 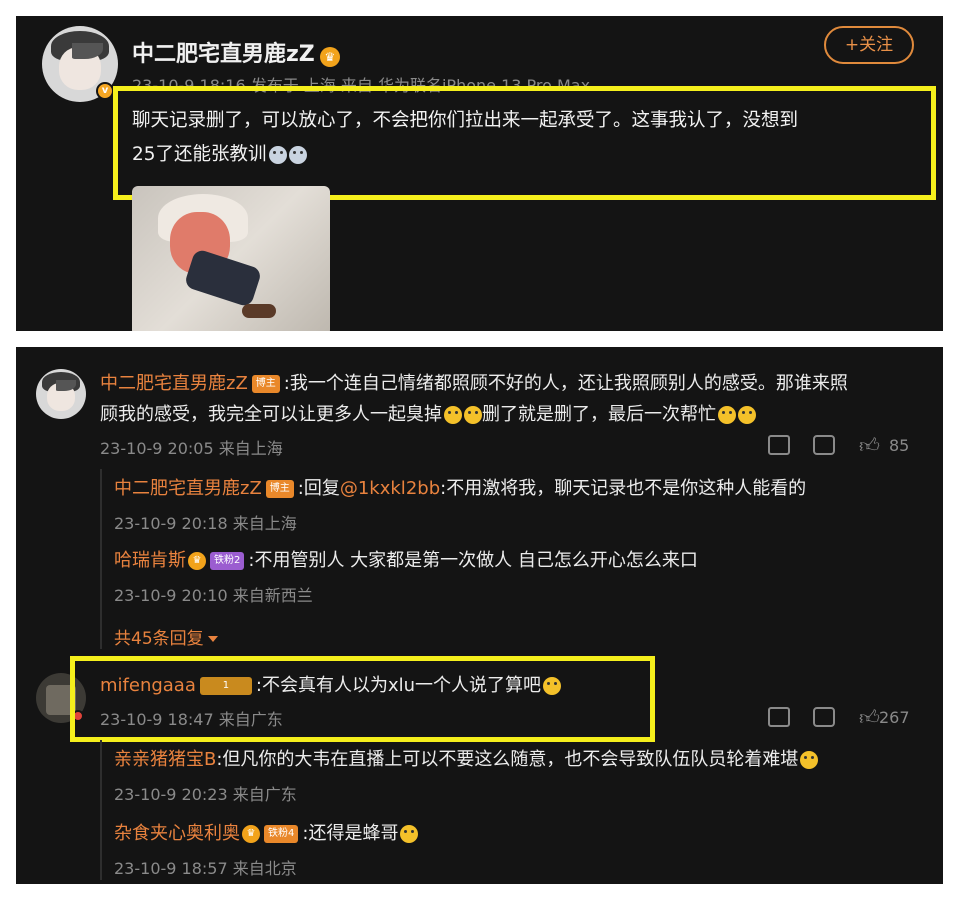 I want to click on comment-text-line2b: 删了就是删了，最后一次帮忙, so click(x=599, y=414).